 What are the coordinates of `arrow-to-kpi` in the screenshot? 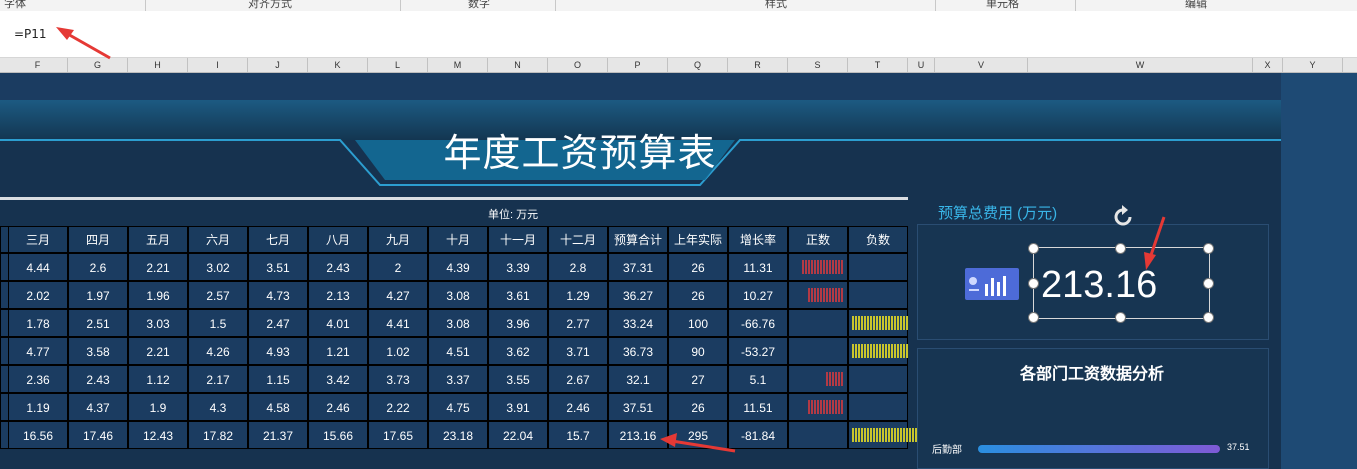 It's located at (1157, 237).